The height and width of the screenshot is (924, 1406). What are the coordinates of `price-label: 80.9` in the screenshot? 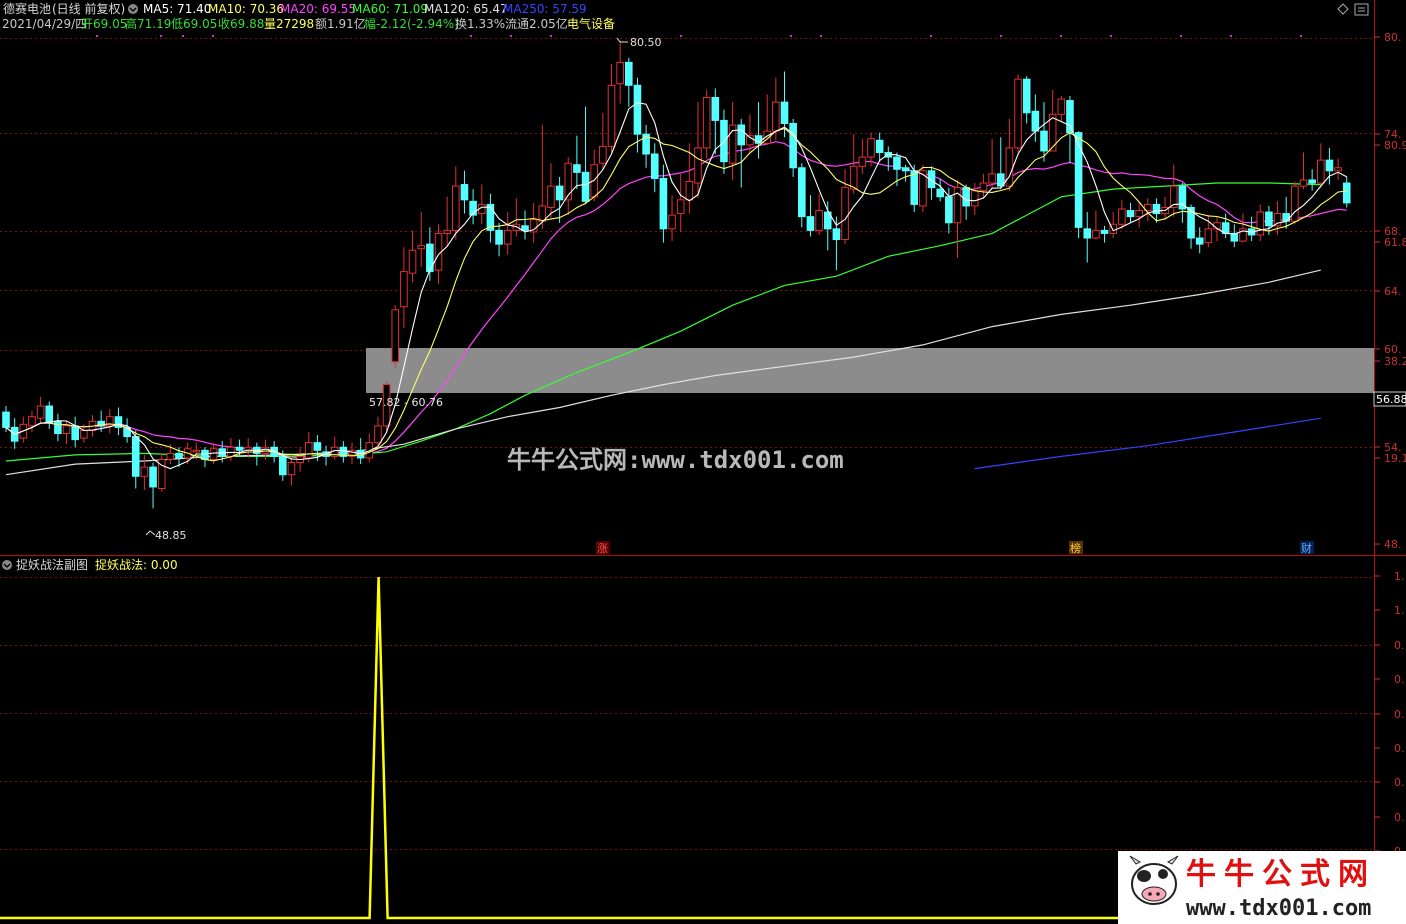 It's located at (1395, 145).